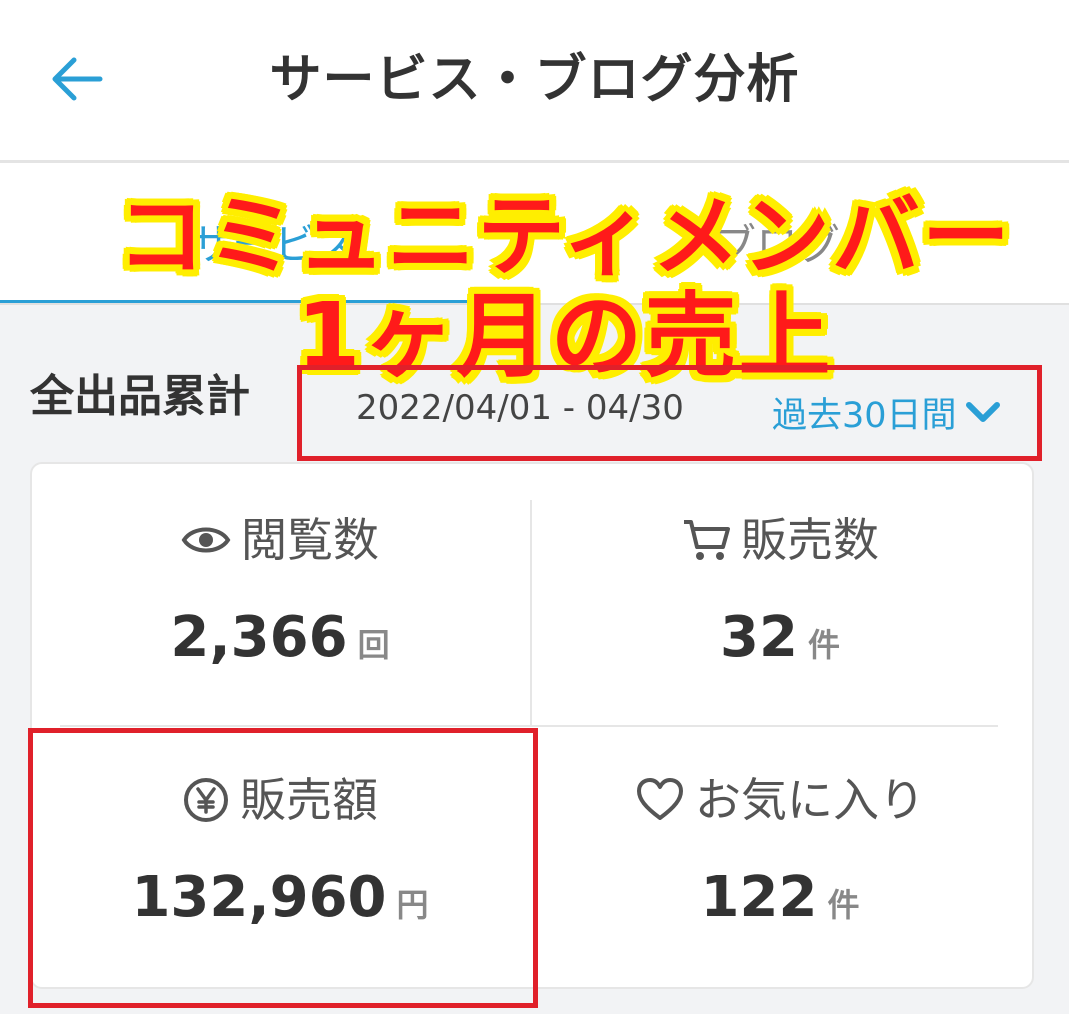 This screenshot has height=1014, width=1069. What do you see at coordinates (759, 637) in the screenshot?
I see `stat-sales-value: 32` at bounding box center [759, 637].